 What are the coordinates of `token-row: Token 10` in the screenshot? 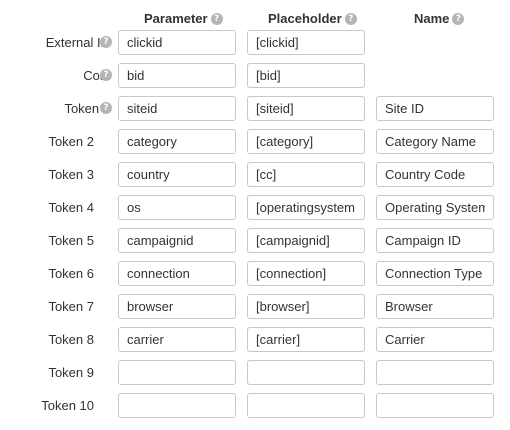 It's located at (255, 405).